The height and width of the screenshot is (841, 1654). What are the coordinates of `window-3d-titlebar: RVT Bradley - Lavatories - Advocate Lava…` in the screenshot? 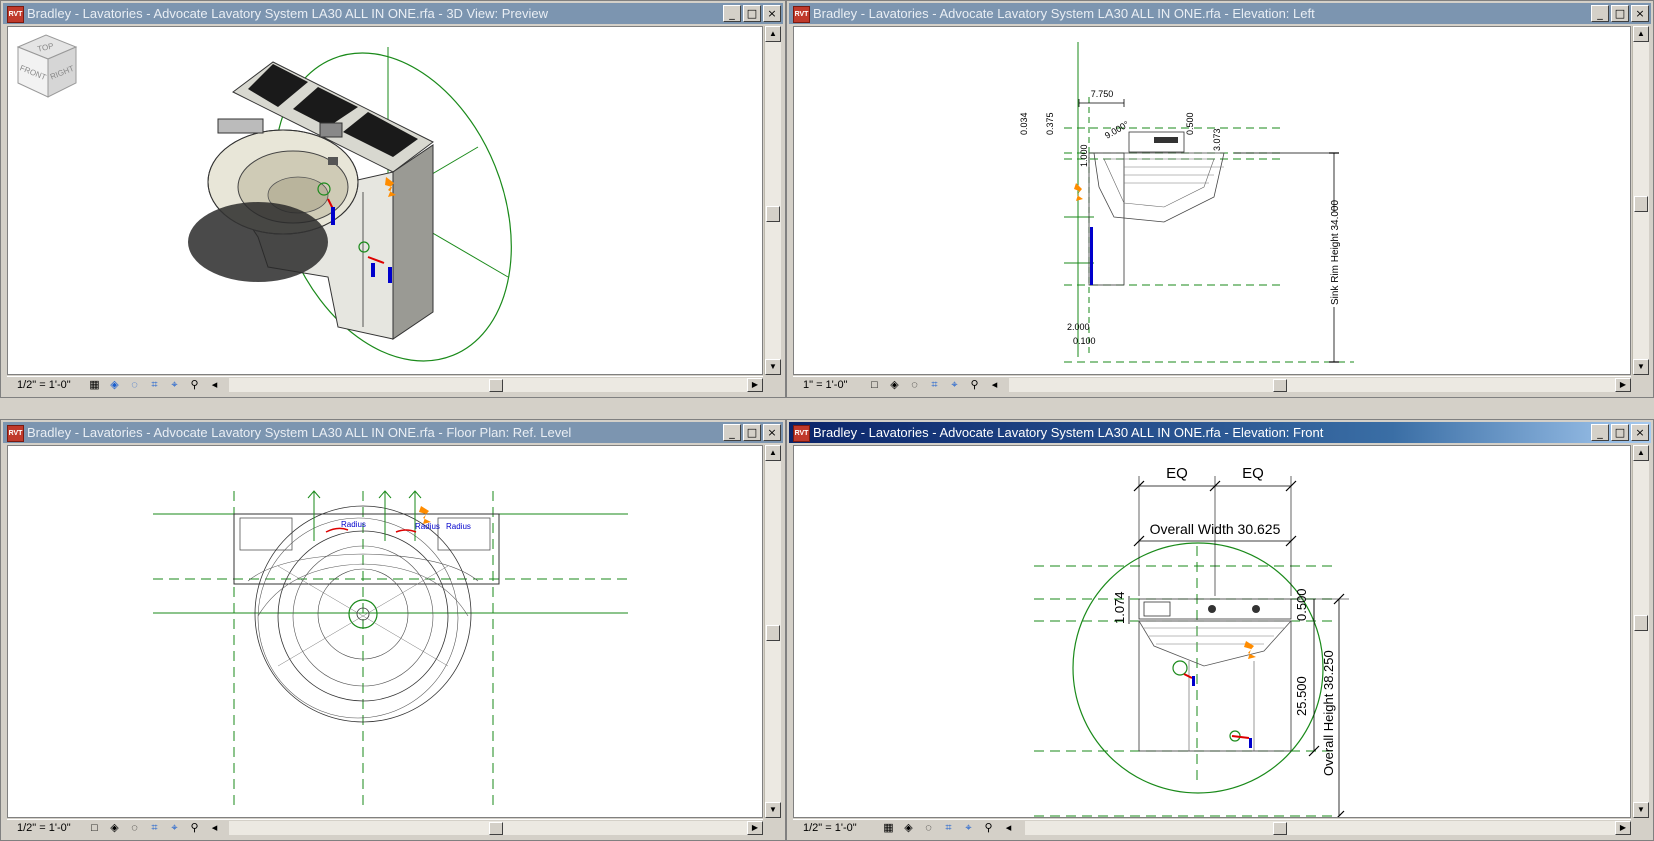 It's located at (393, 13).